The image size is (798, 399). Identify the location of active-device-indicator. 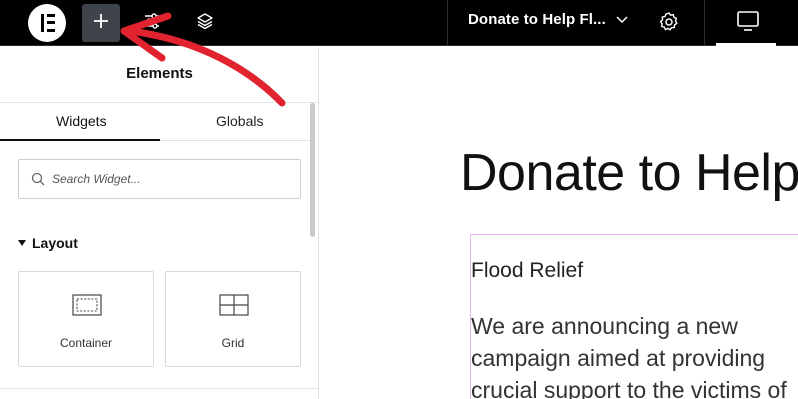
(746, 44).